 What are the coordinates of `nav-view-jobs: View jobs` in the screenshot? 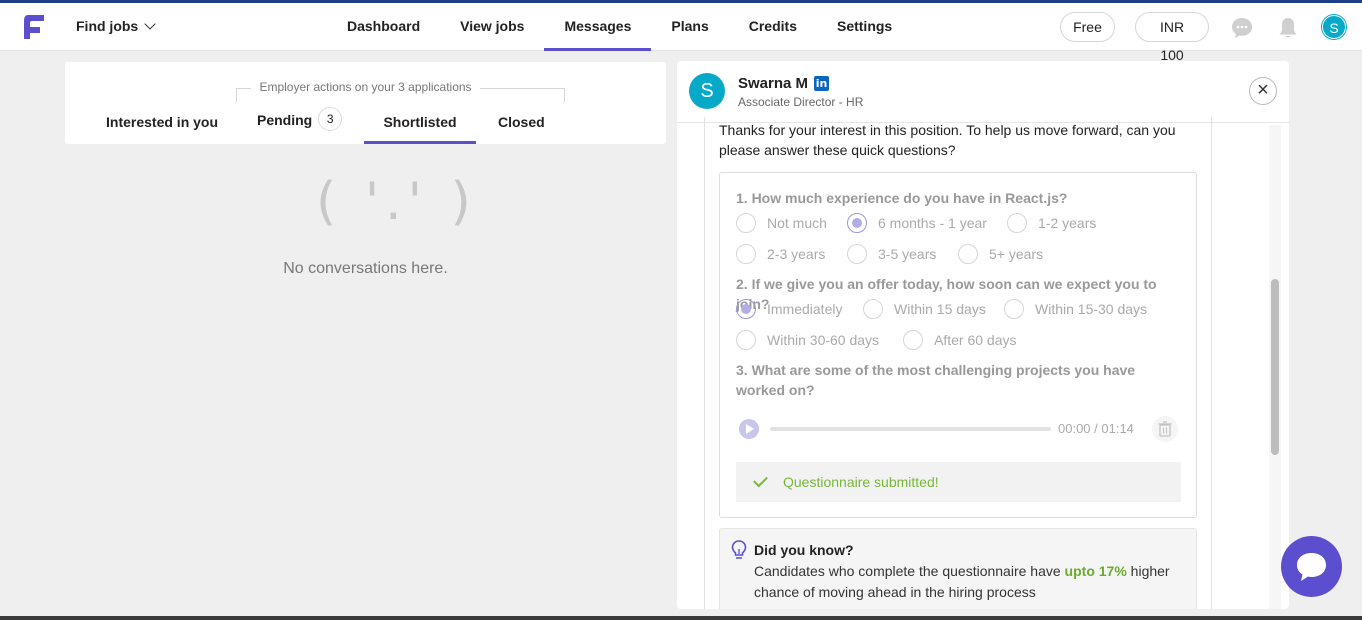 It's located at (492, 27).